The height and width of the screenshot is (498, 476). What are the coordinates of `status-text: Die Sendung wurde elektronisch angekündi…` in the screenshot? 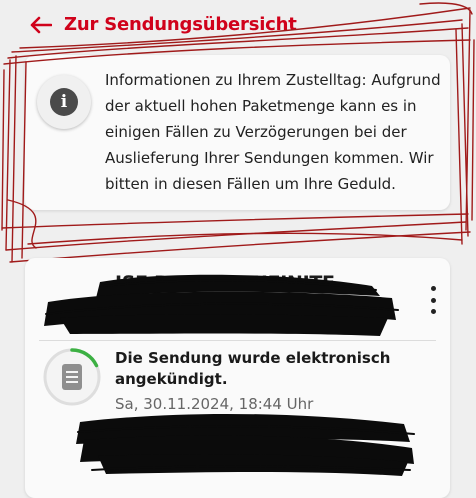 It's located at (253, 368).